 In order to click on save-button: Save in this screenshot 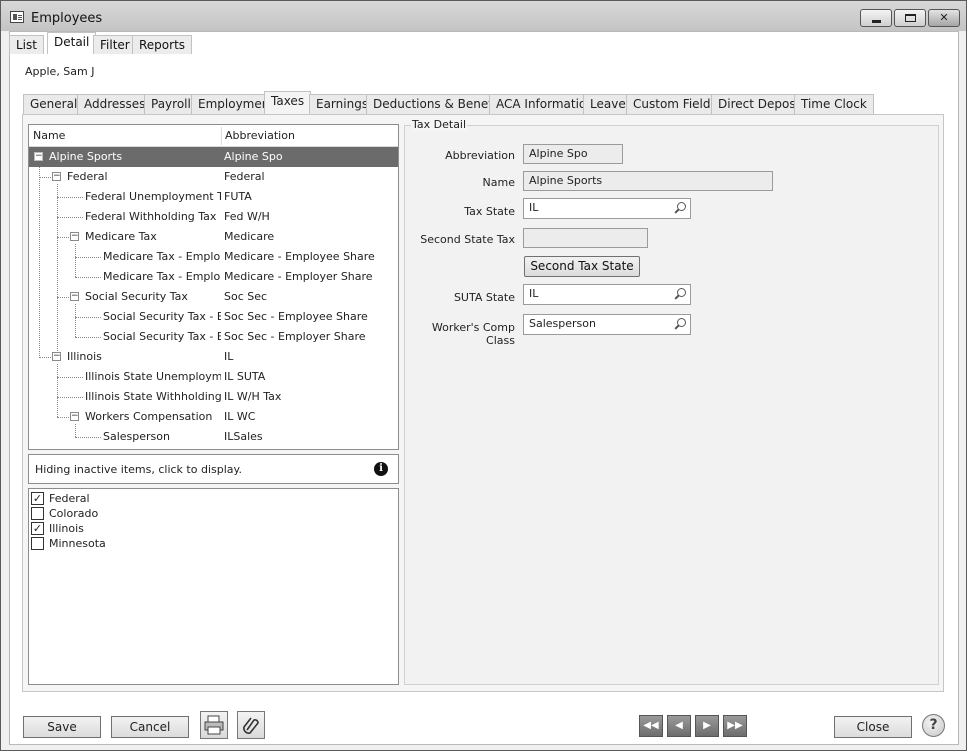, I will do `click(62, 727)`.